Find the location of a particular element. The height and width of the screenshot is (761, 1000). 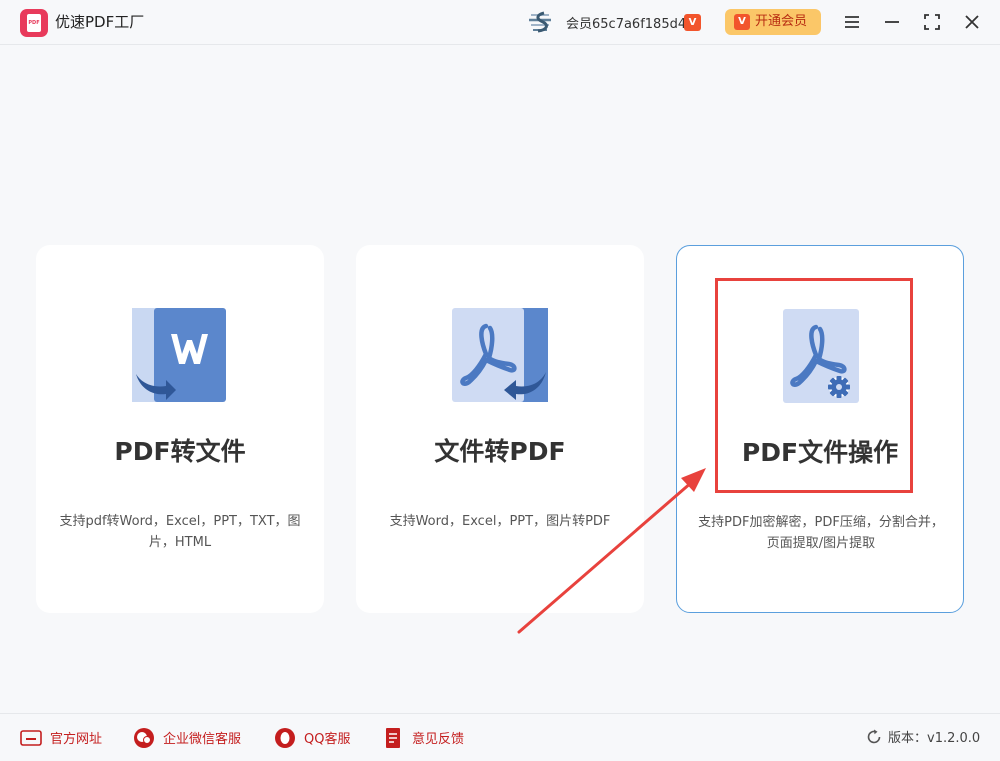

pdf-to-word-icon is located at coordinates (179, 355).